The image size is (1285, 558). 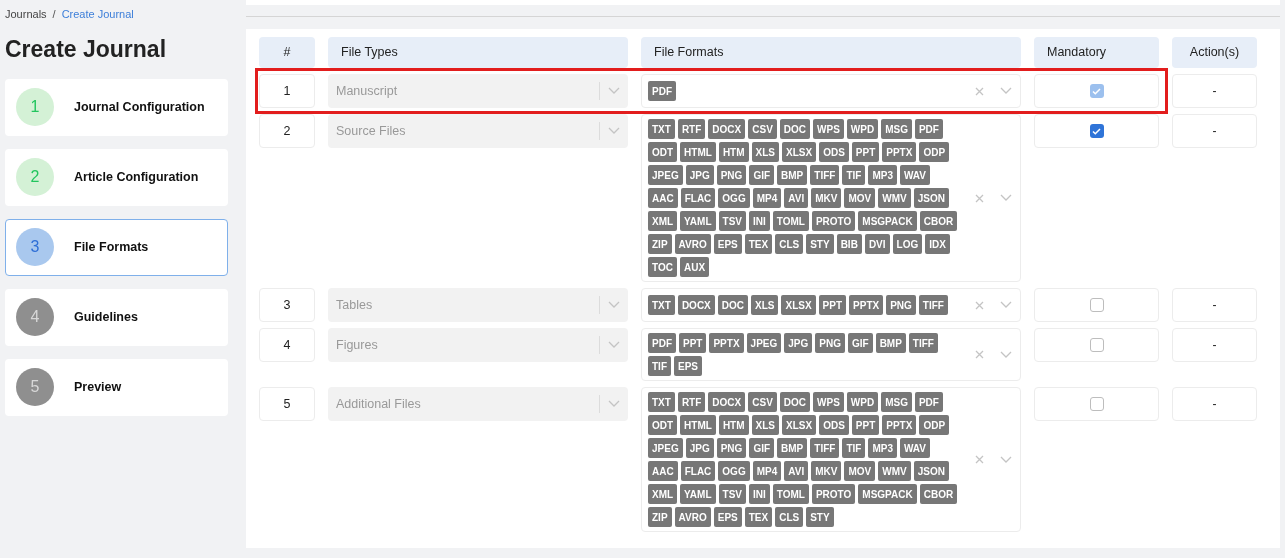 I want to click on format-tag: HTM, so click(x=733, y=425).